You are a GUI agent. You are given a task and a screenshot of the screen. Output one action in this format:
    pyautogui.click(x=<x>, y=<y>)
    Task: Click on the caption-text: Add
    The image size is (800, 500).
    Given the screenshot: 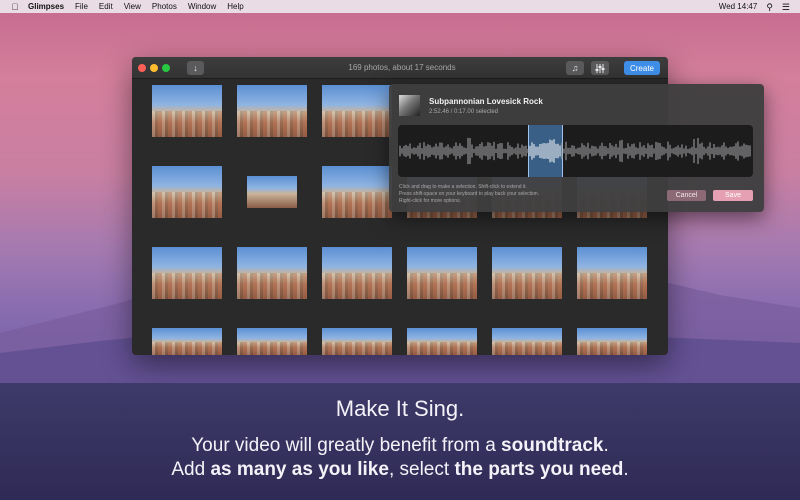 What is the action you would take?
    pyautogui.click(x=191, y=469)
    